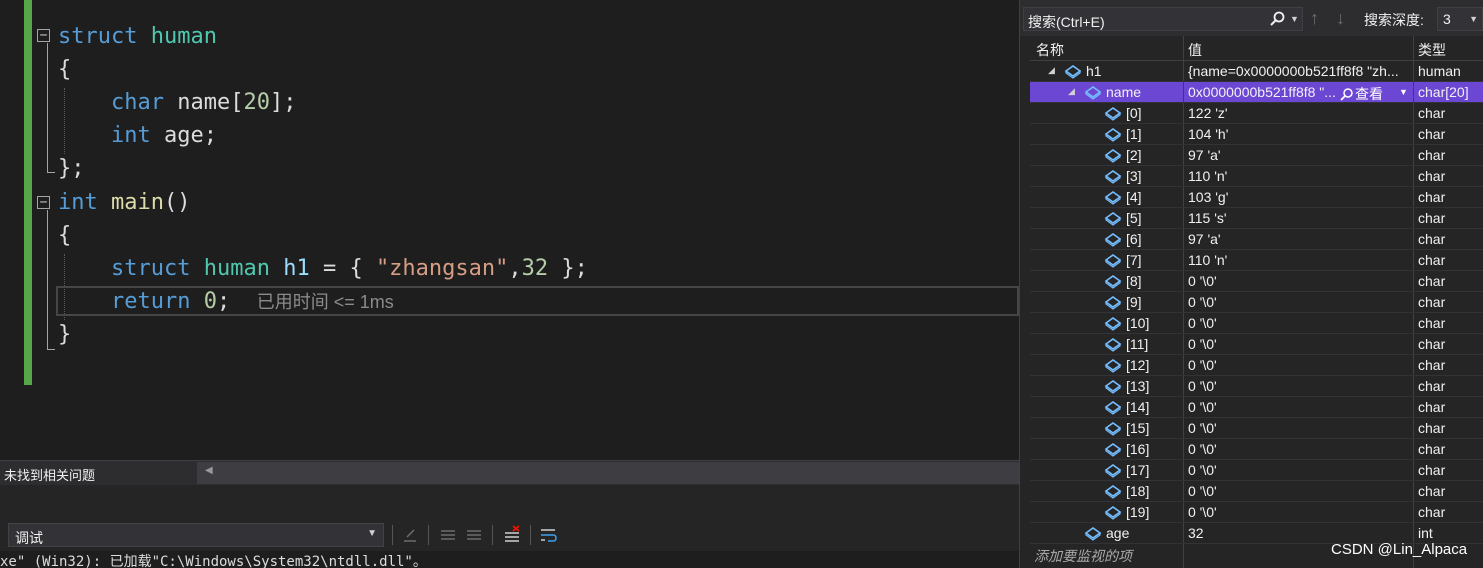 This screenshot has width=1483, height=568. What do you see at coordinates (1106, 323) in the screenshot?
I see `watch-name-cell: [10]` at bounding box center [1106, 323].